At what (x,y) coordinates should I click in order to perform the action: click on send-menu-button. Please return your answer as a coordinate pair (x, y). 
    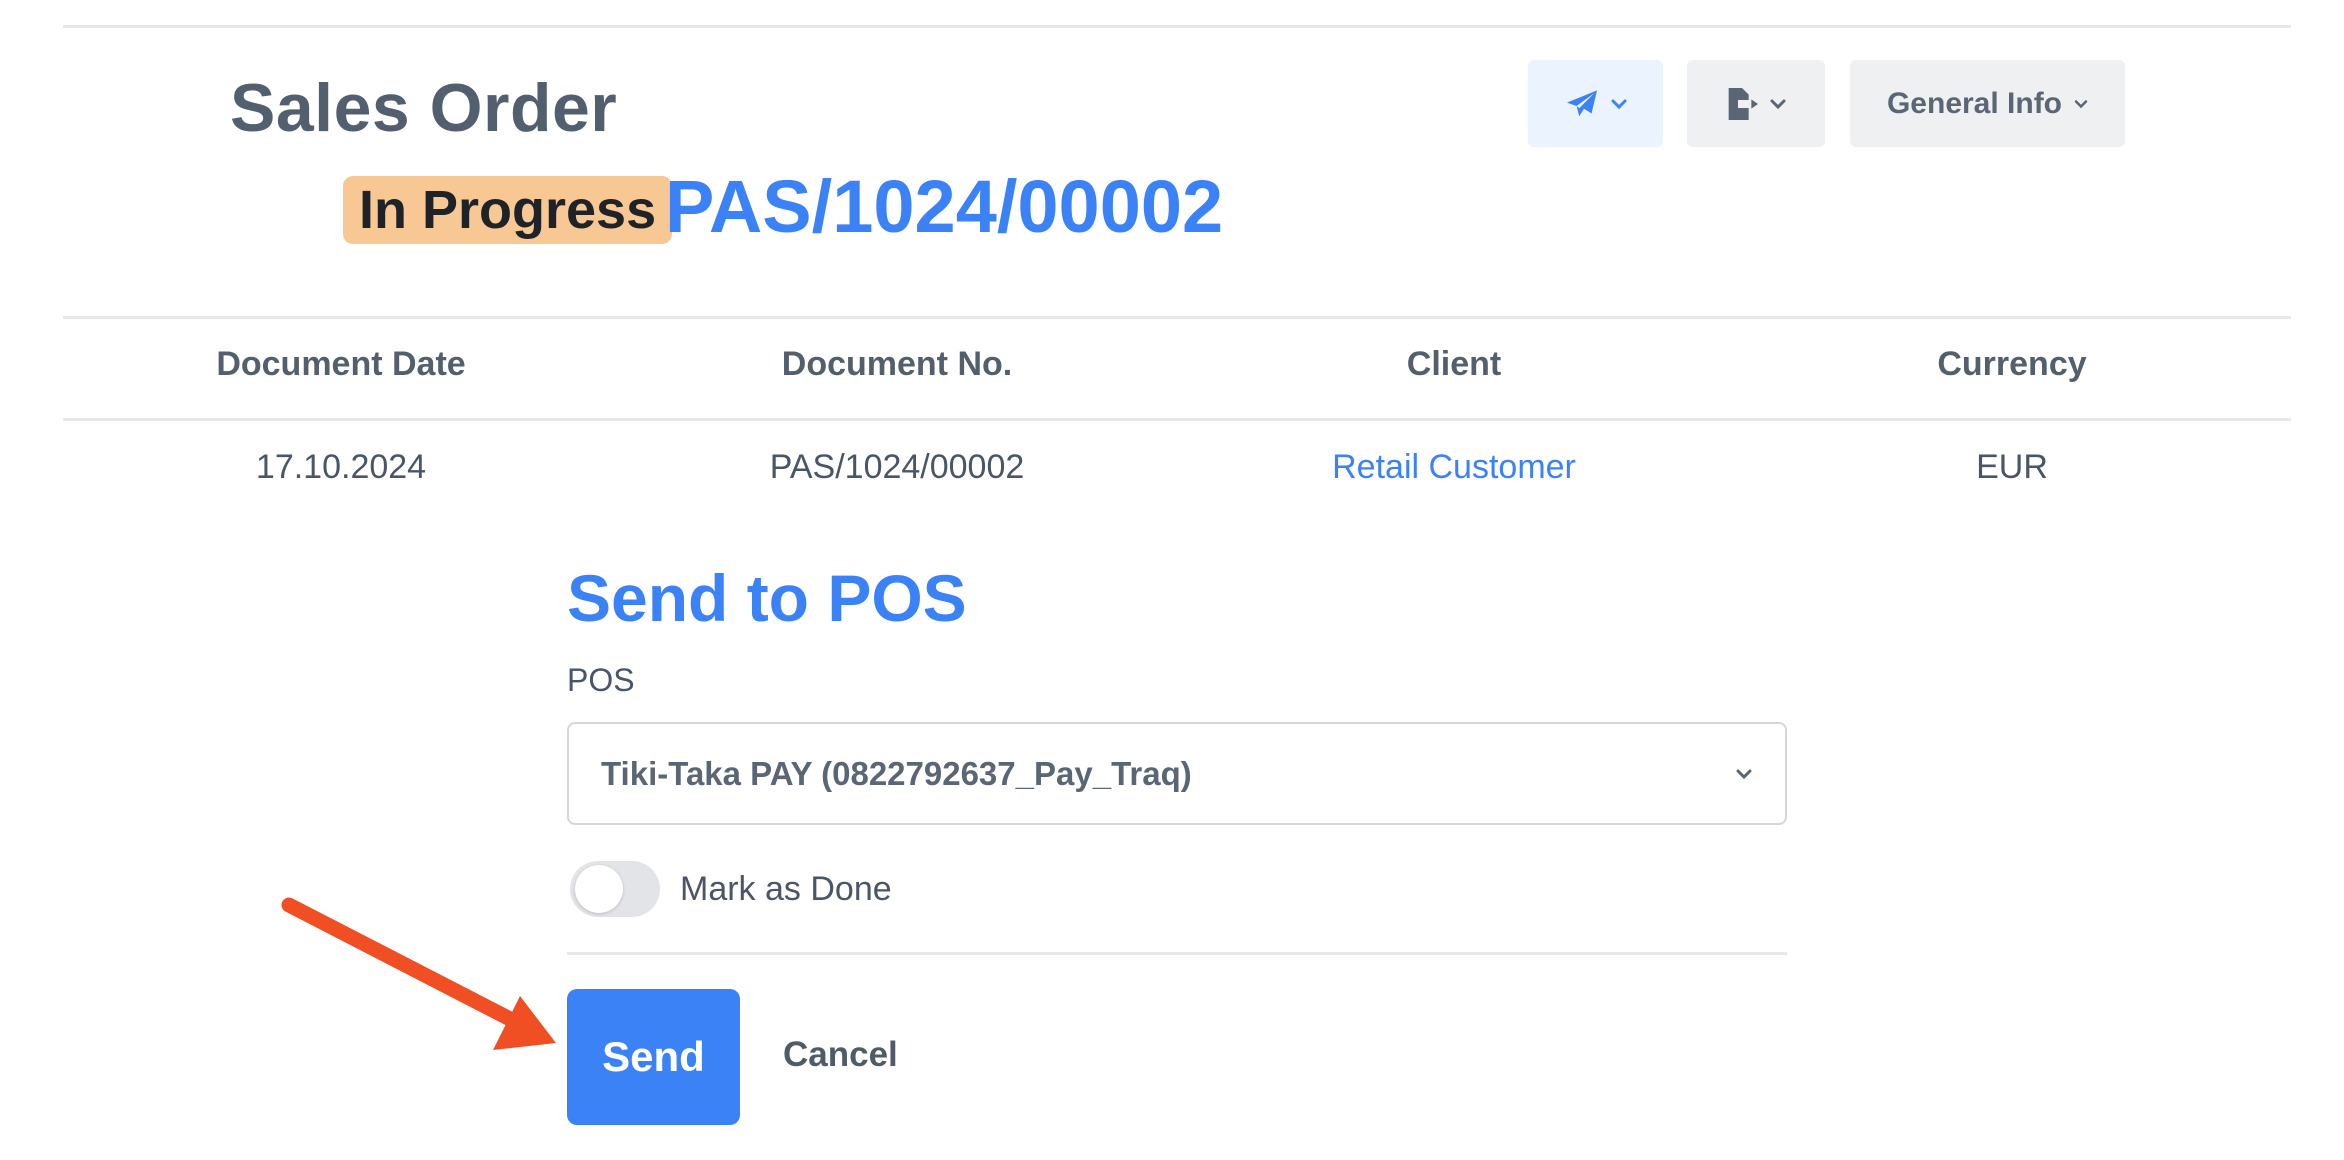
    Looking at the image, I should click on (1595, 103).